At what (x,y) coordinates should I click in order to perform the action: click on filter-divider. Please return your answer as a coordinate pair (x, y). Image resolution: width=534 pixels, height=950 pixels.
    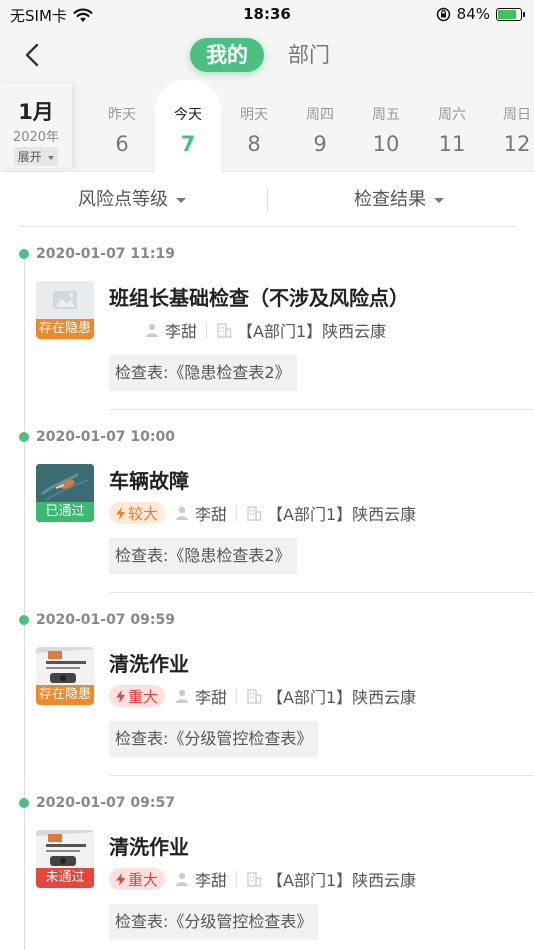
    Looking at the image, I should click on (267, 200).